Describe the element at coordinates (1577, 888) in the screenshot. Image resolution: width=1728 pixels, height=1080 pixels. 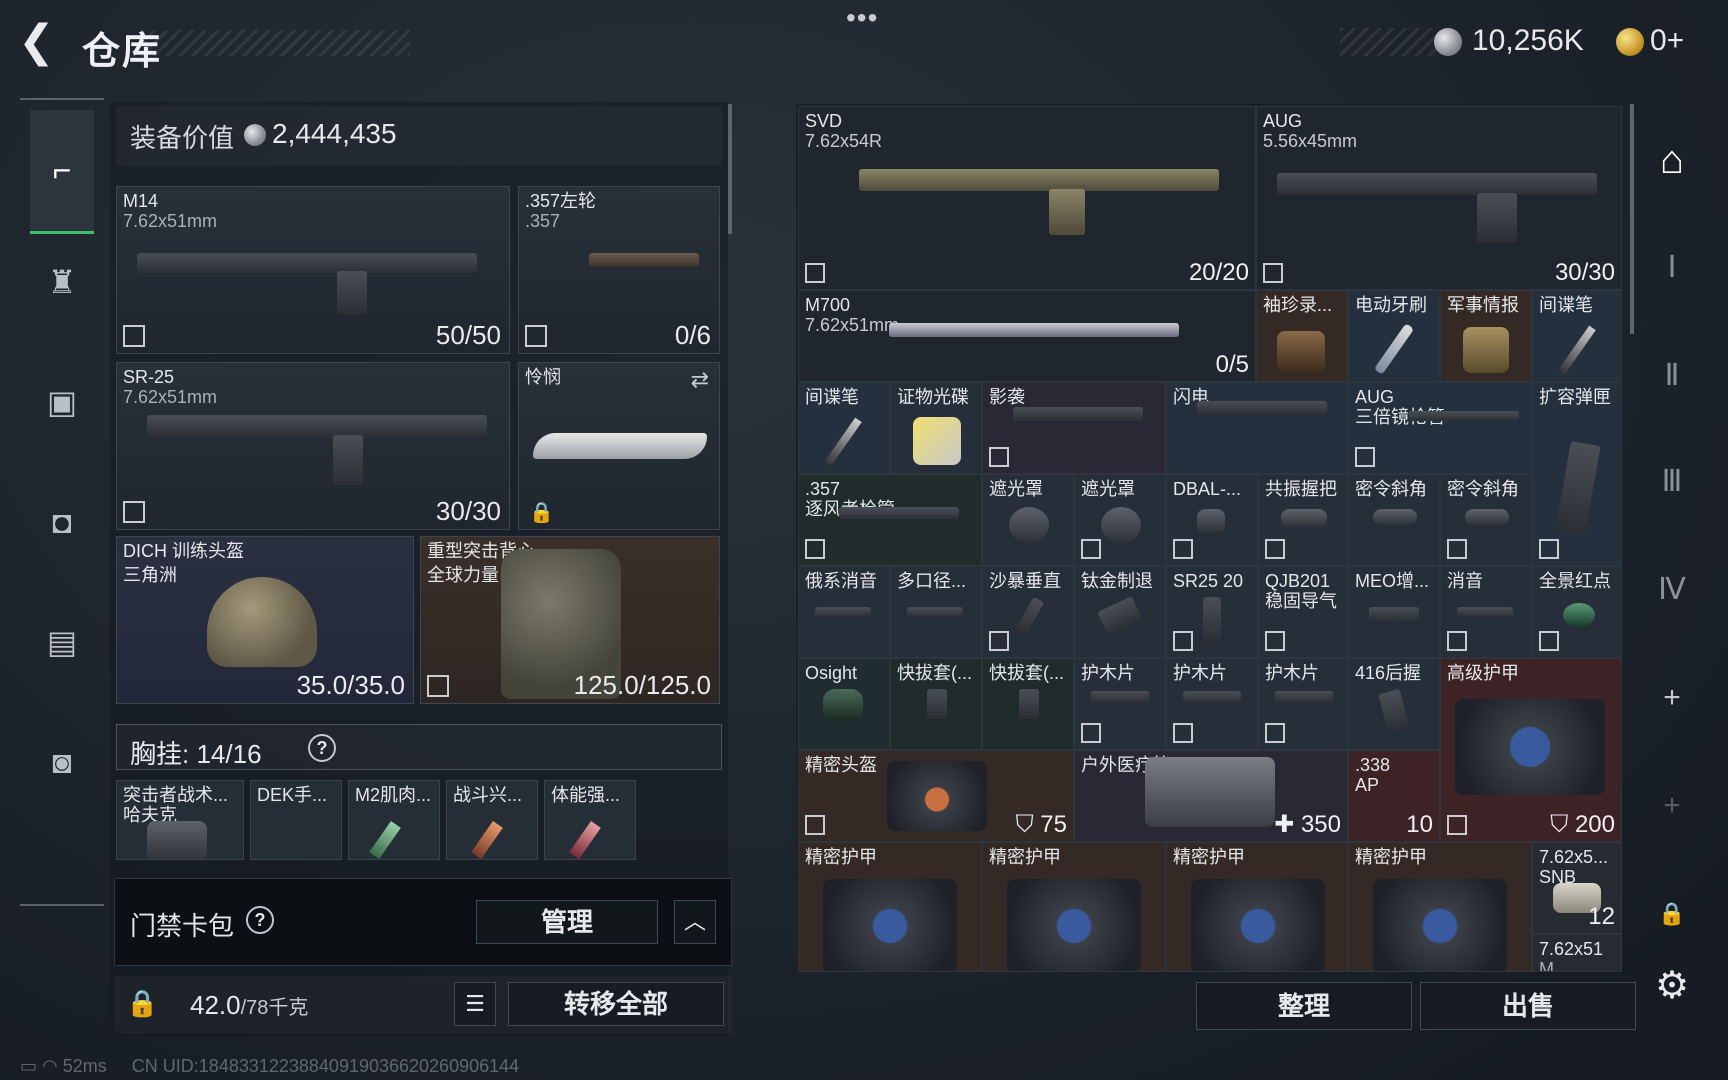
I see `storage-item: 7.62x5... SNB 12` at that location.